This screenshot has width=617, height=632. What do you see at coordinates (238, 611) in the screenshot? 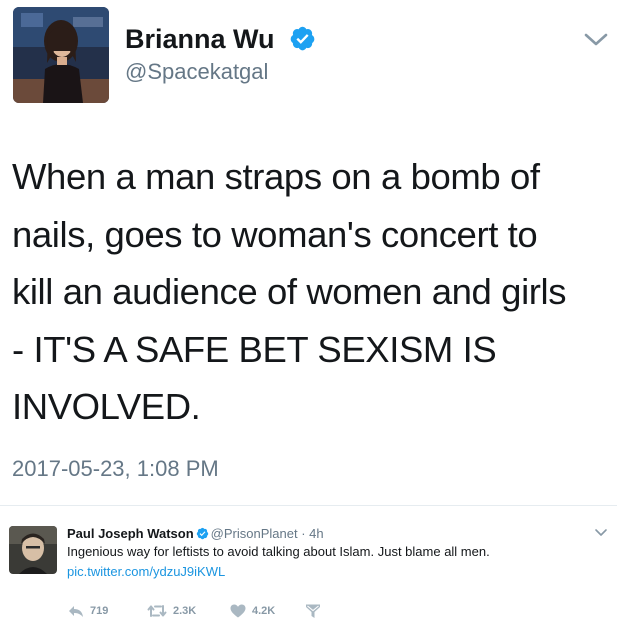
I see `heart-icon` at bounding box center [238, 611].